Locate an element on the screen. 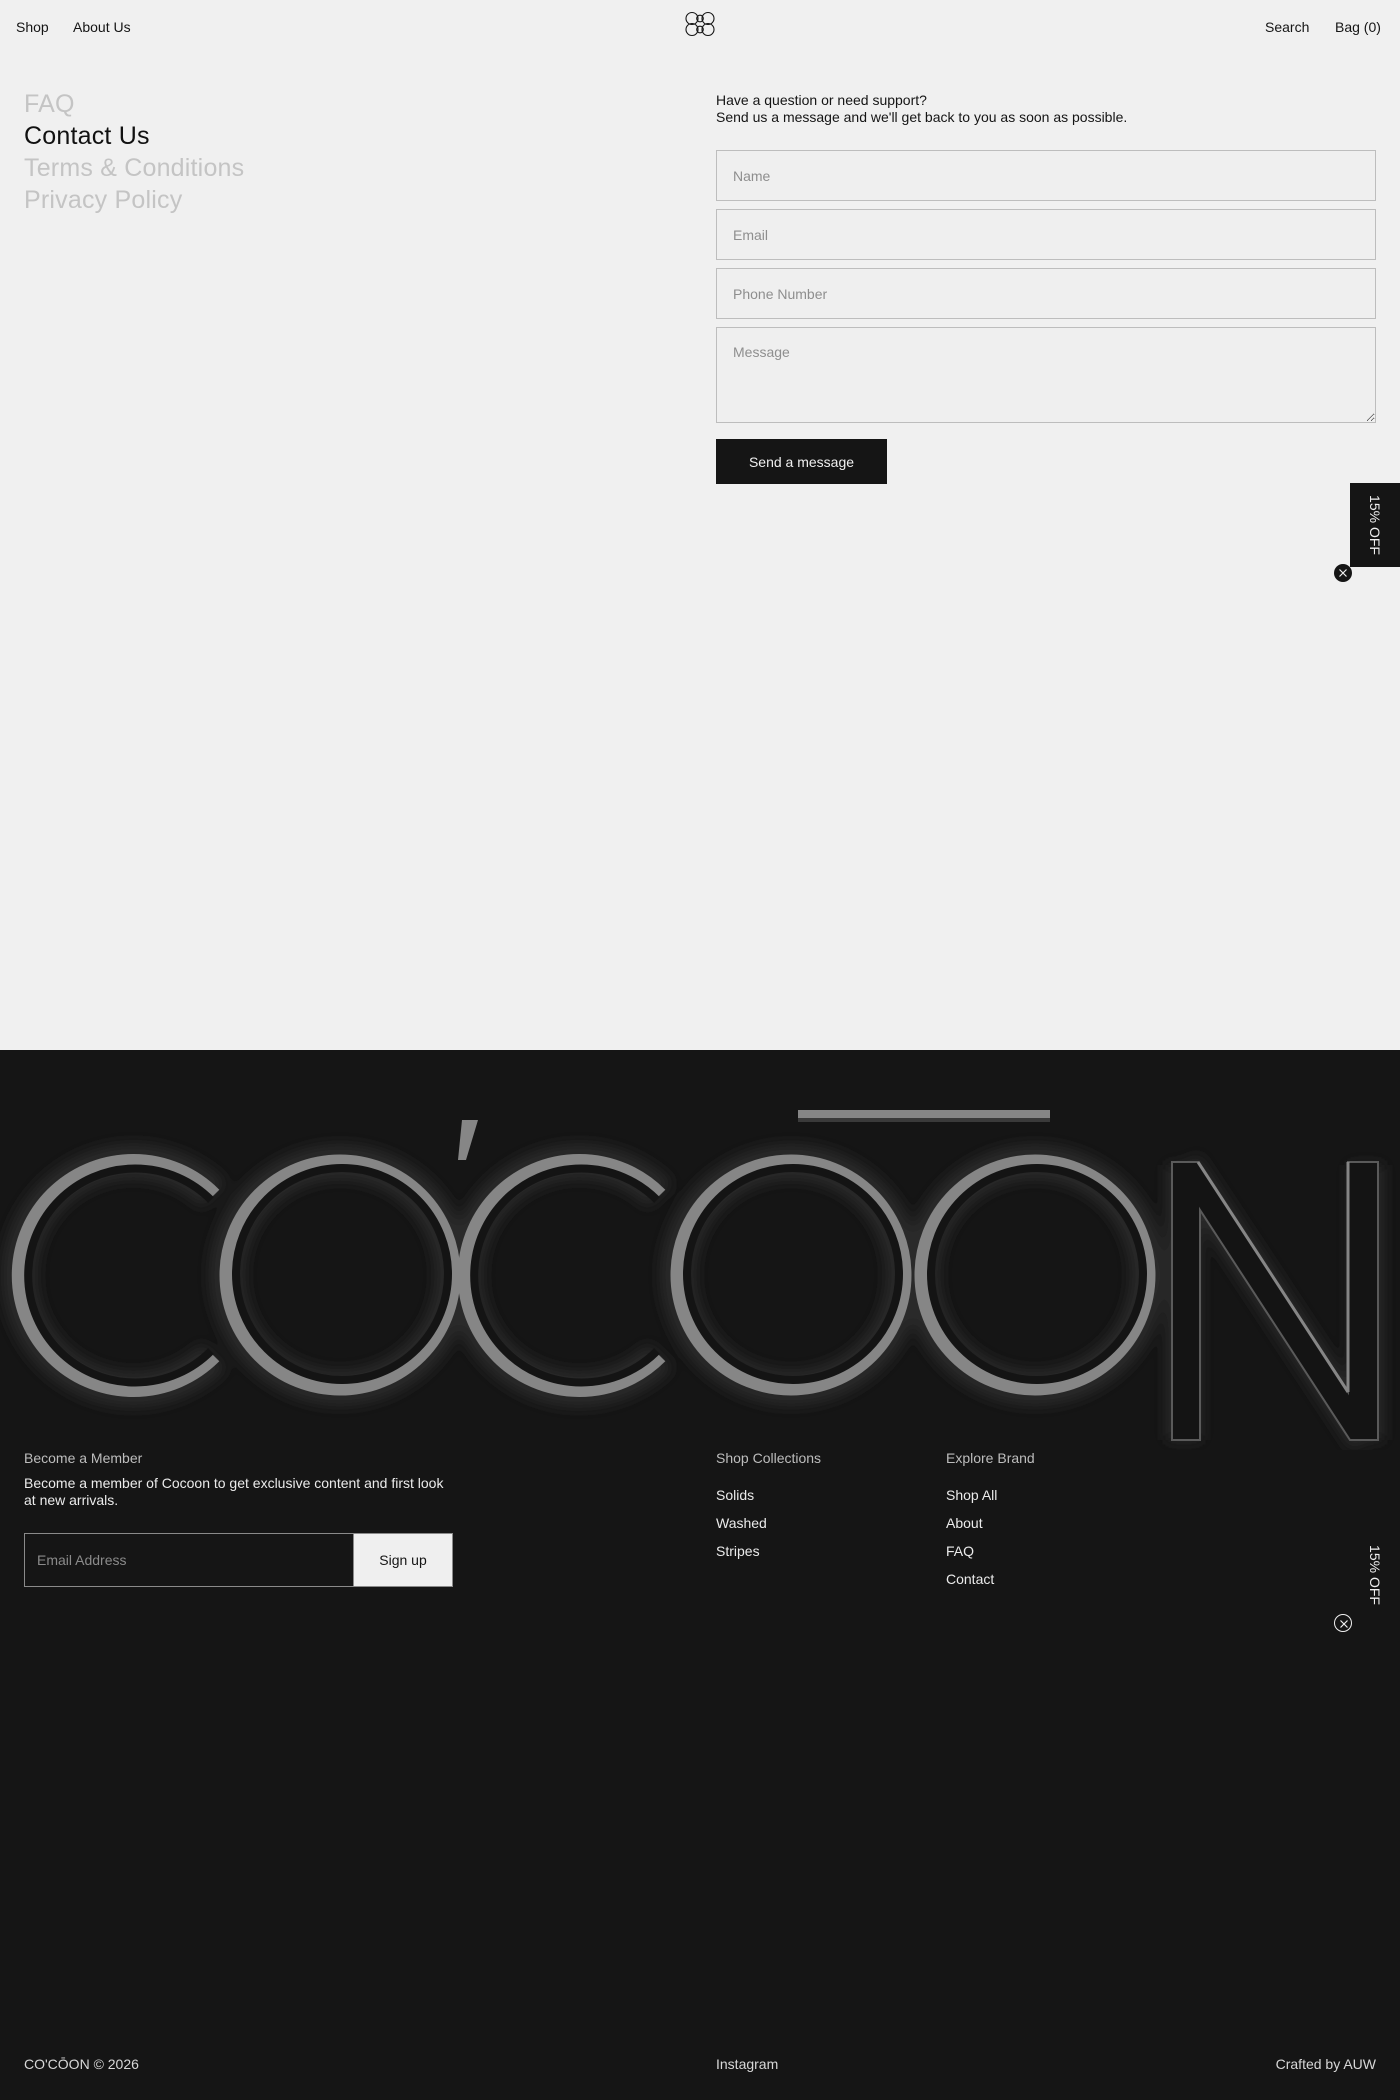 This screenshot has width=1400, height=2100. promo-discount-tab-footer: 15% OFF is located at coordinates (1375, 1575).